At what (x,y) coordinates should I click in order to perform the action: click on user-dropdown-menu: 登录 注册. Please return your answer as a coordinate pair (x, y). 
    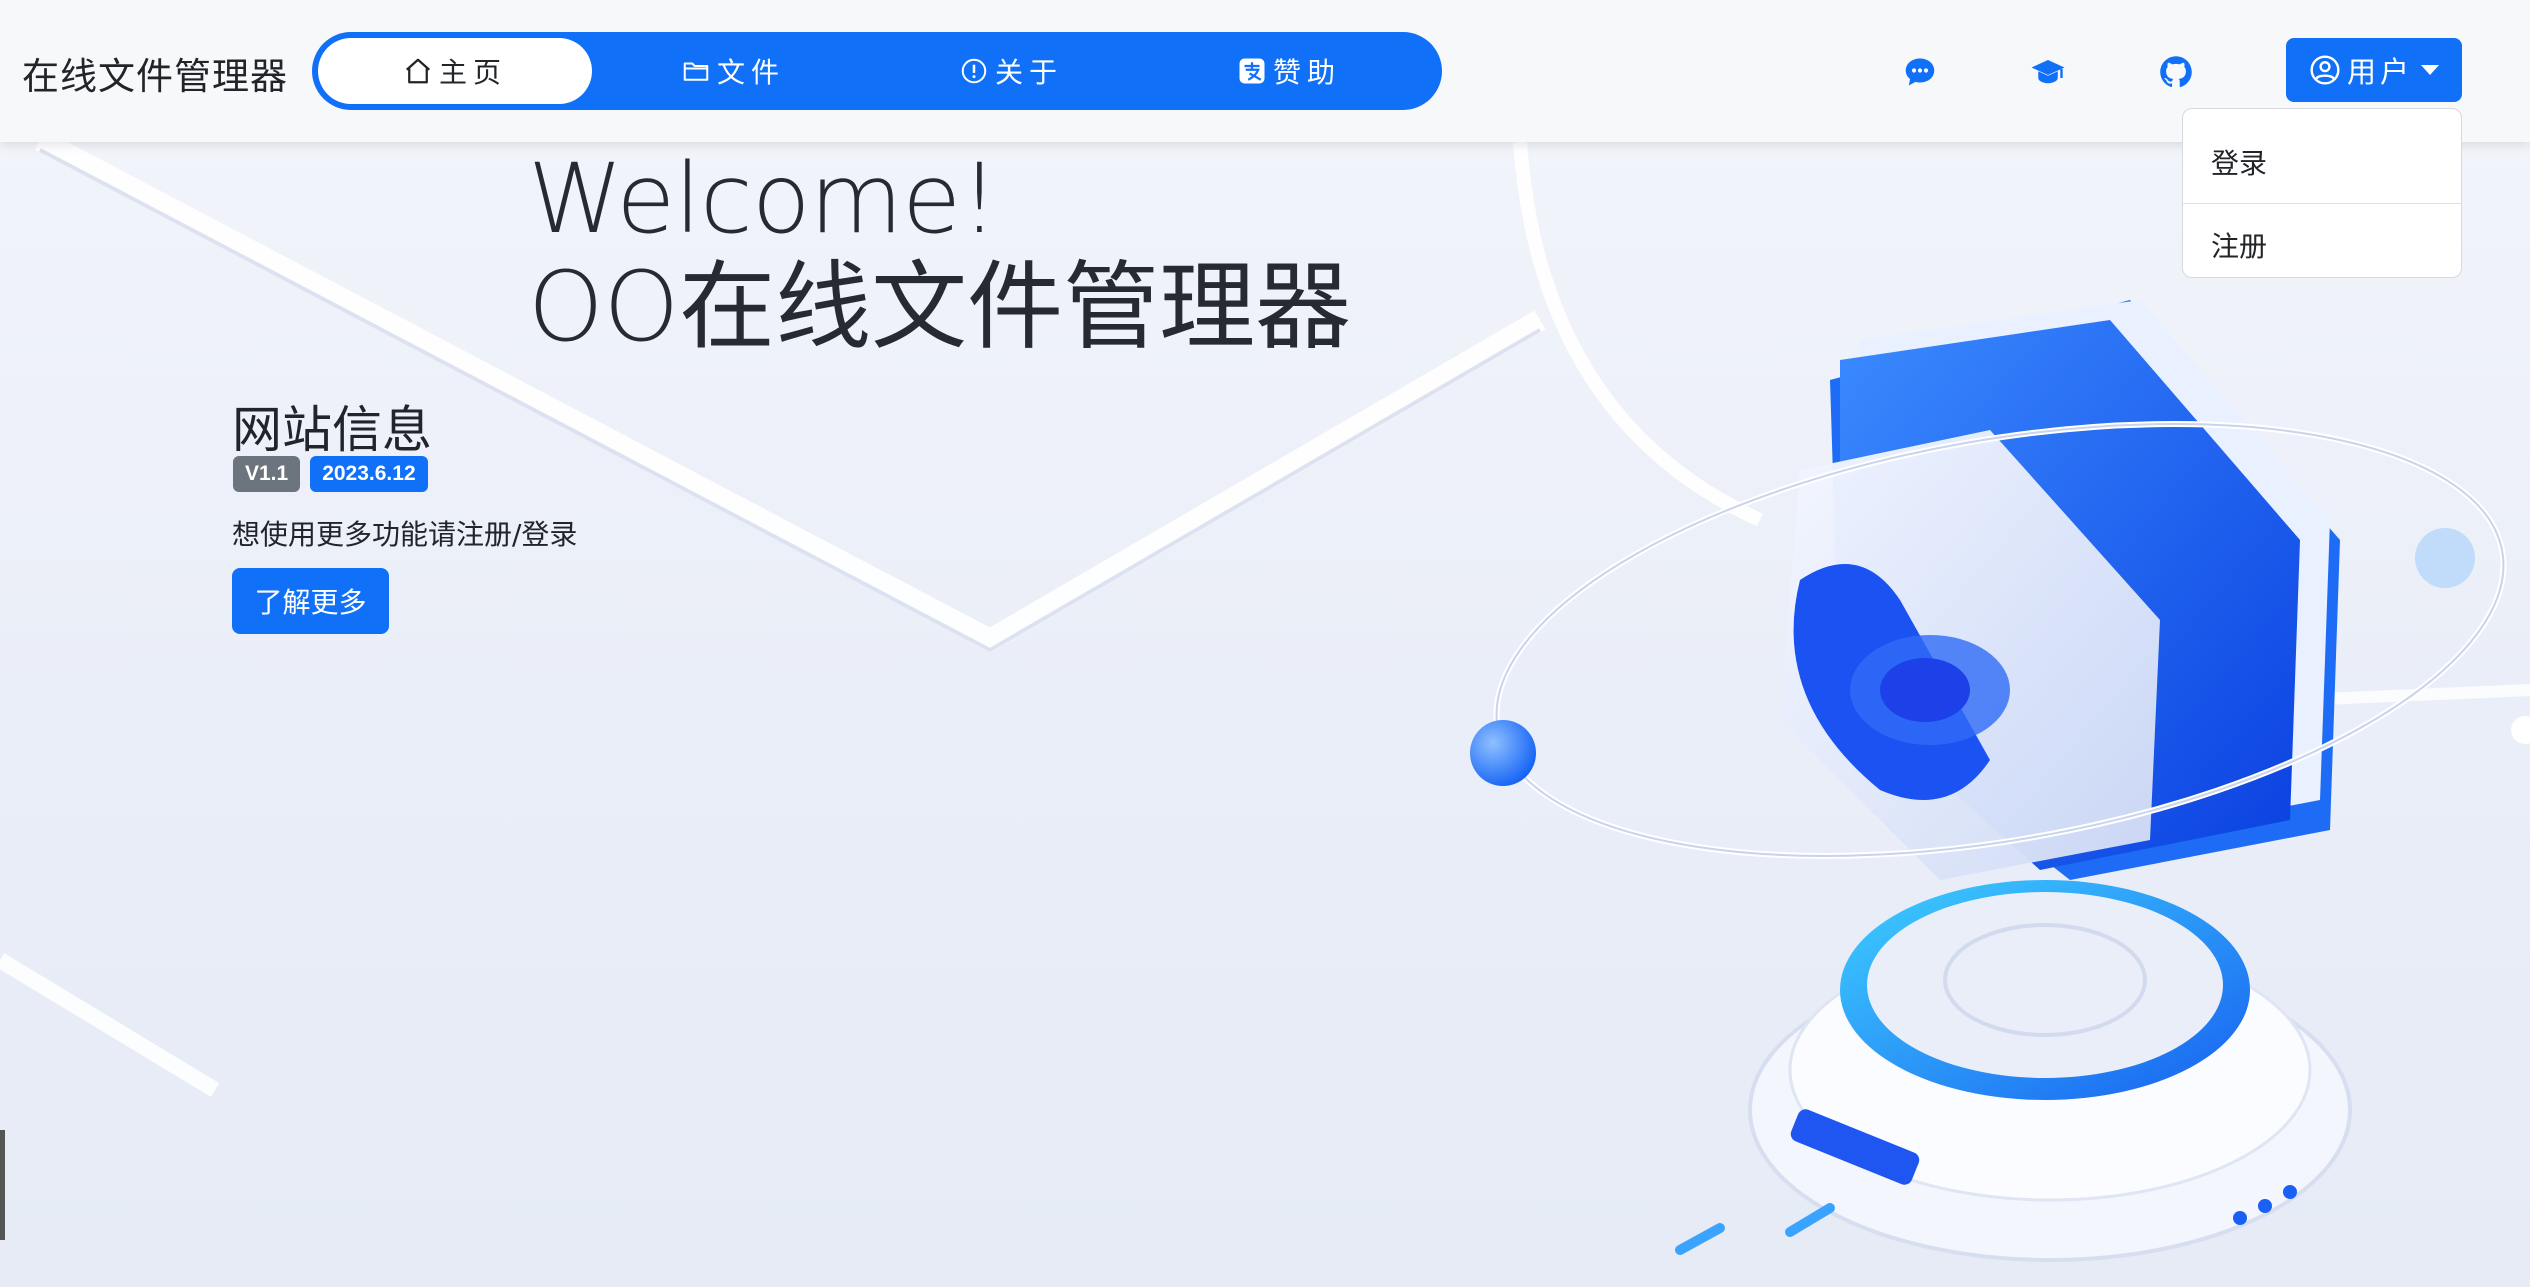
    Looking at the image, I should click on (2322, 193).